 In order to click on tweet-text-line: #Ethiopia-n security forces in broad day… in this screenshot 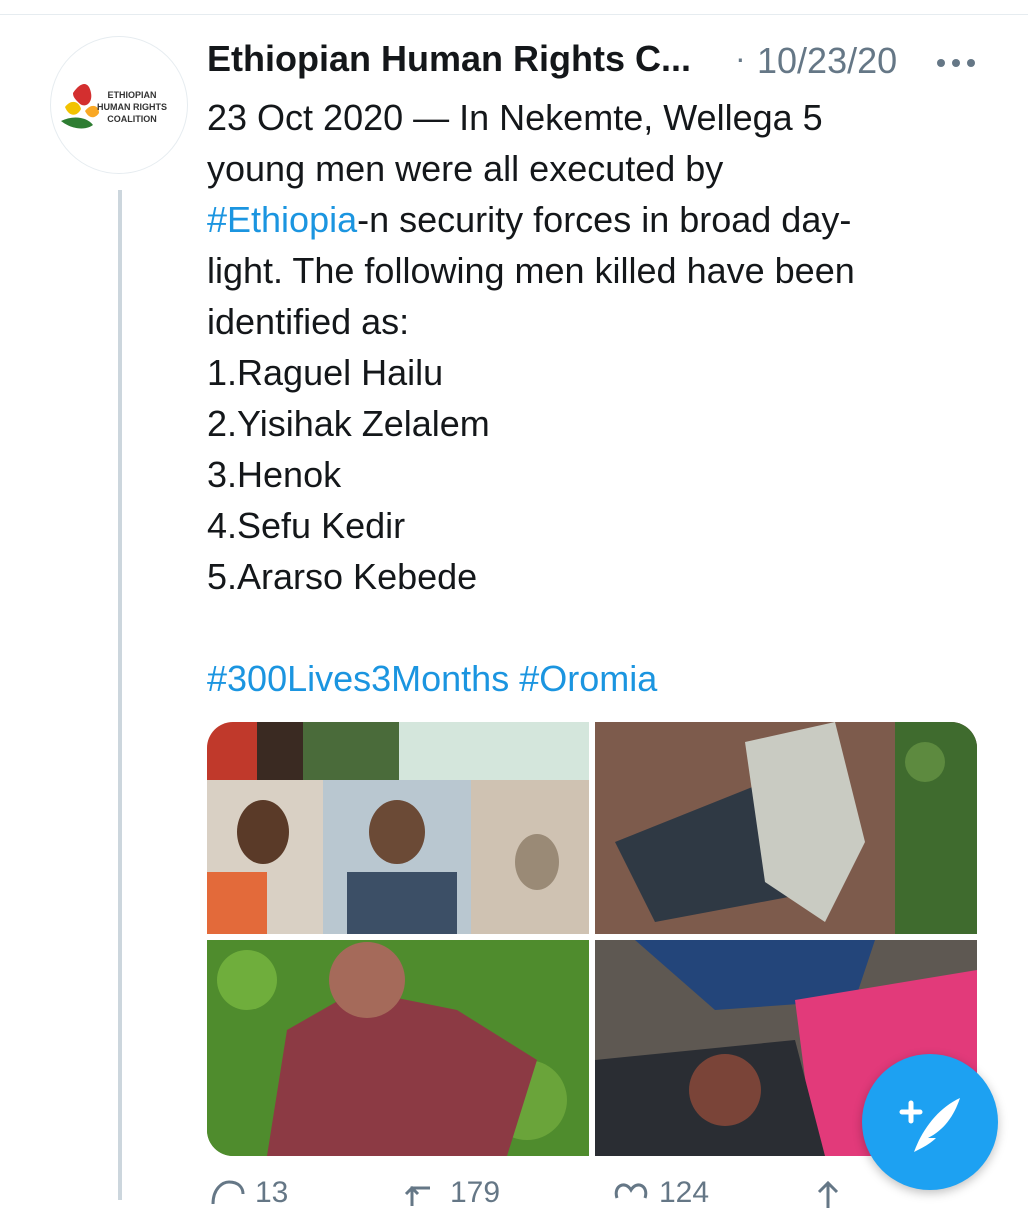, I will do `click(587, 219)`.